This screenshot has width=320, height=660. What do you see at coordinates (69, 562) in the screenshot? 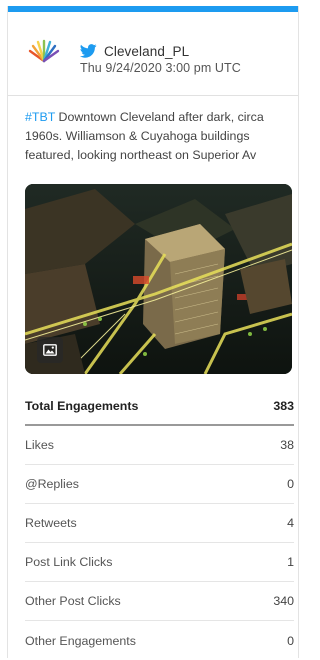
I see `metric-label: Post Link Clicks` at bounding box center [69, 562].